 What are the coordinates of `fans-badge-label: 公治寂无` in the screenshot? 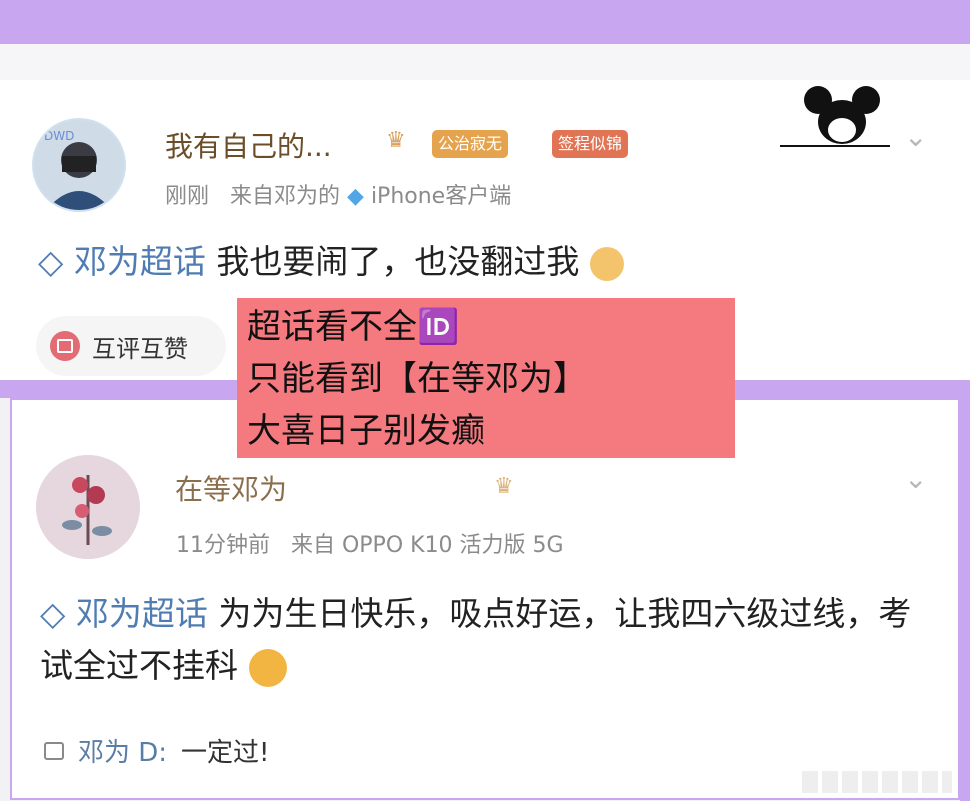 It's located at (470, 143).